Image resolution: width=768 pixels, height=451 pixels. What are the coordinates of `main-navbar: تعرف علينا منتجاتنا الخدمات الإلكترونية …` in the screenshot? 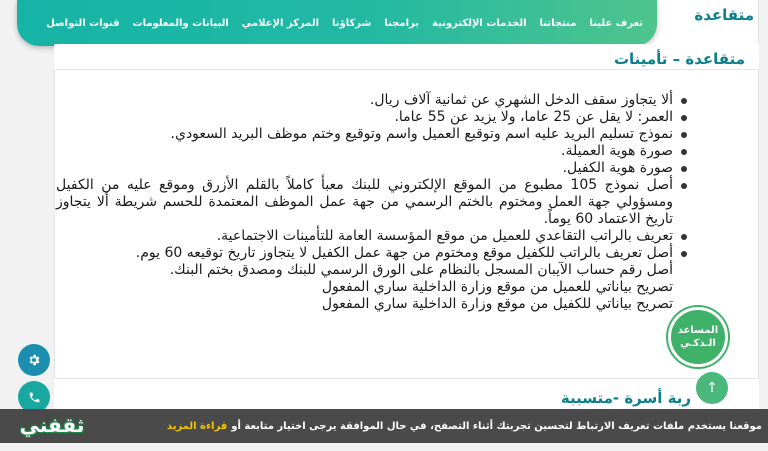 It's located at (337, 23).